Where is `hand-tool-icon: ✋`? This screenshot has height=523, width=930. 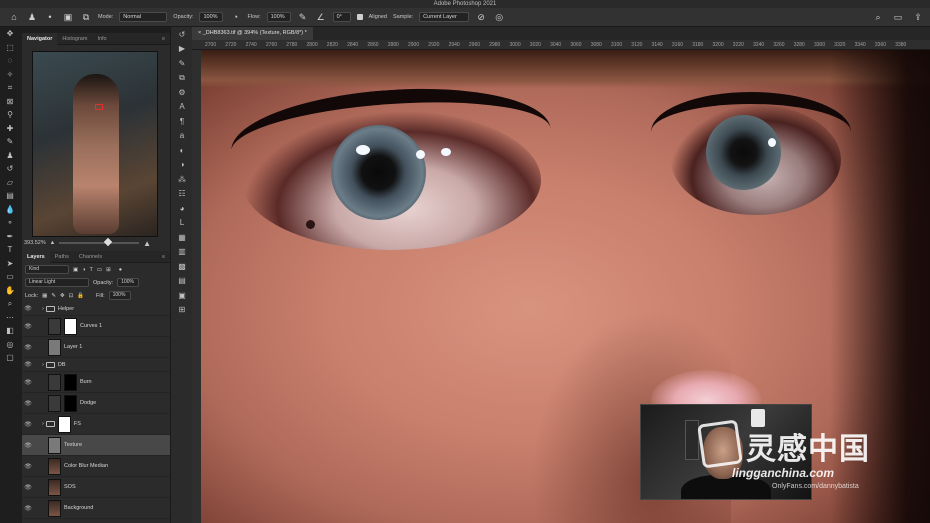 hand-tool-icon: ✋ is located at coordinates (10, 291).